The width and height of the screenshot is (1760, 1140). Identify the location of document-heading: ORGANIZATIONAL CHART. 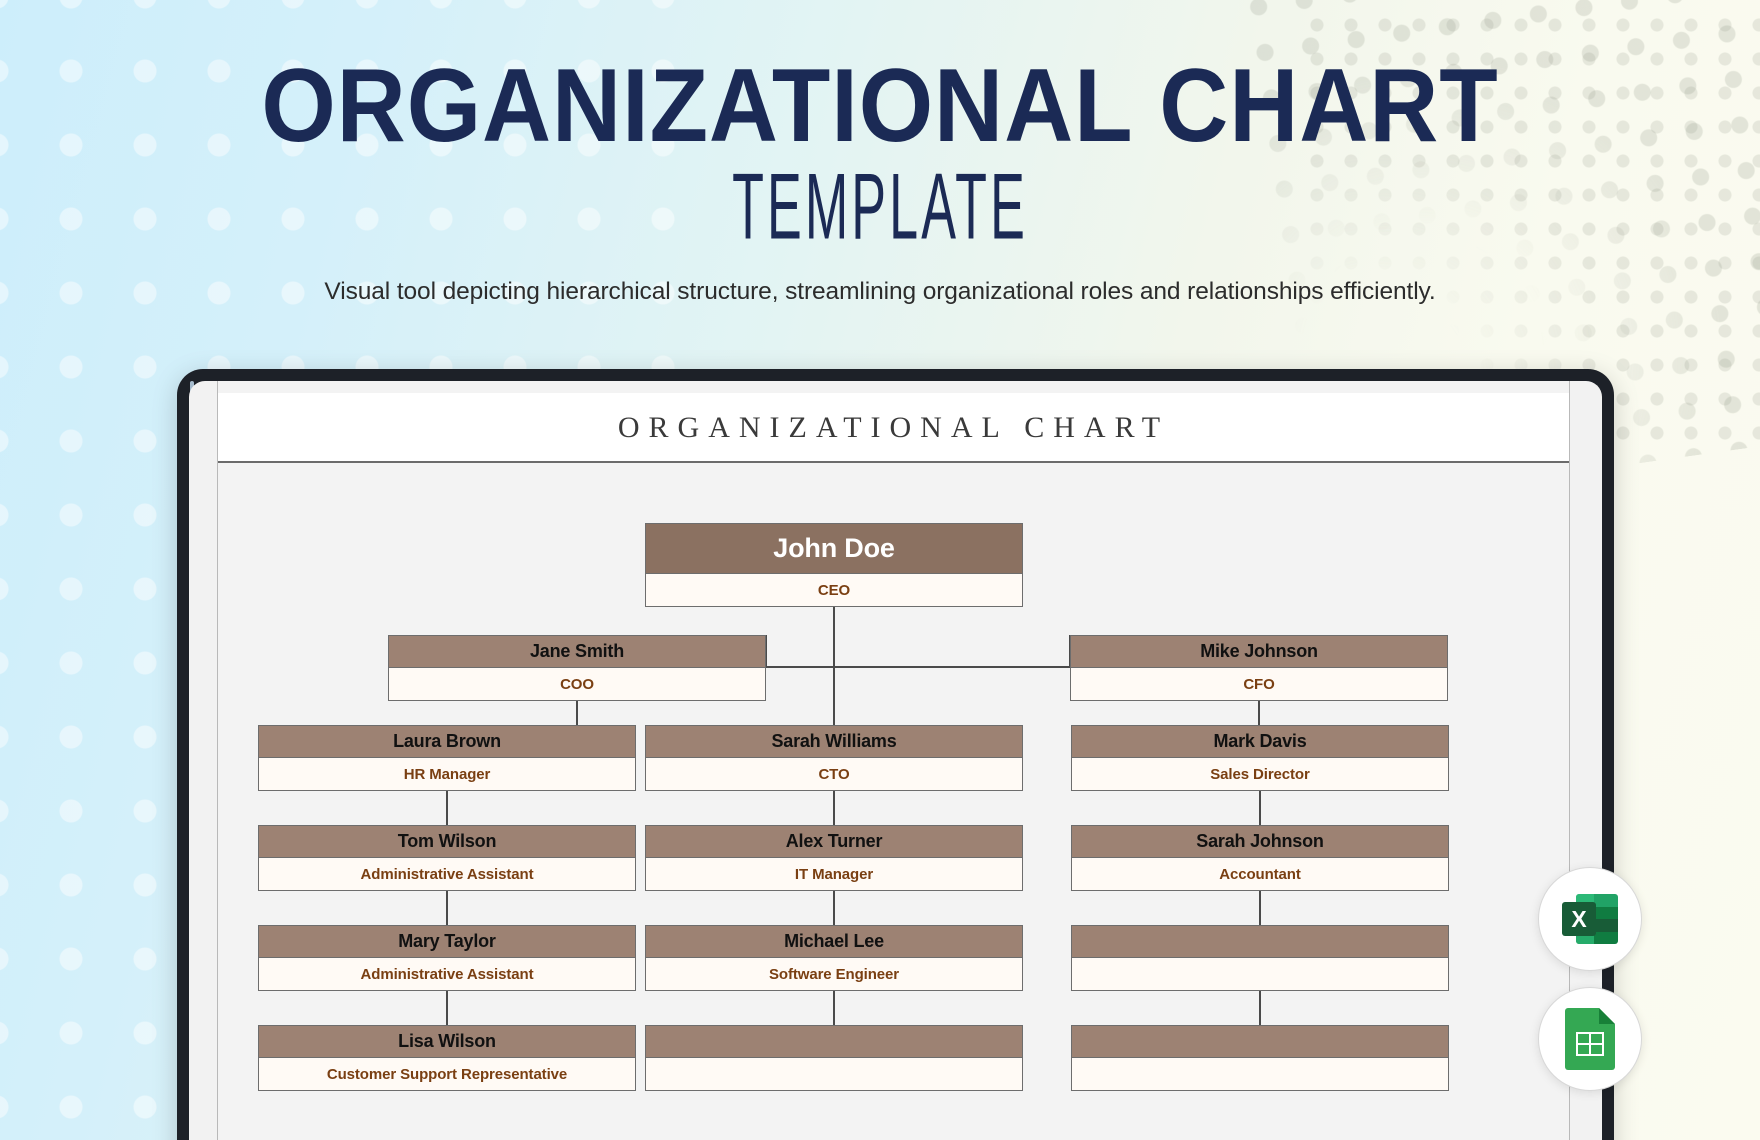
(893, 427).